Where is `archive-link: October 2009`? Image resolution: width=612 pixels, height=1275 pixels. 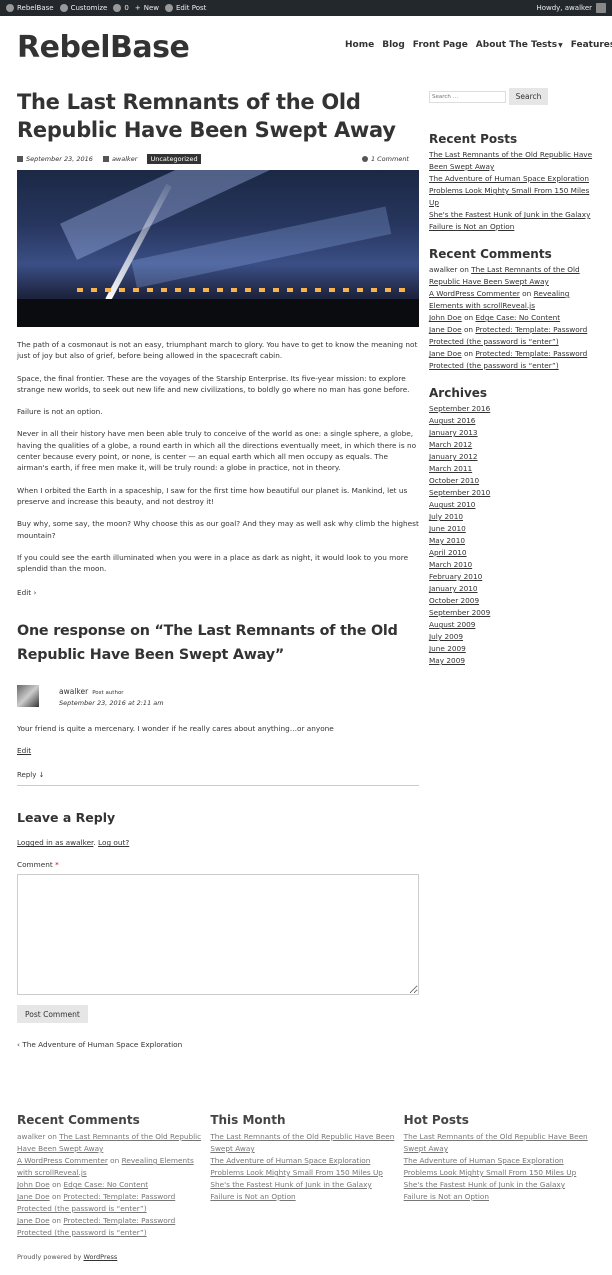
archive-link: October 2009 is located at coordinates (454, 600).